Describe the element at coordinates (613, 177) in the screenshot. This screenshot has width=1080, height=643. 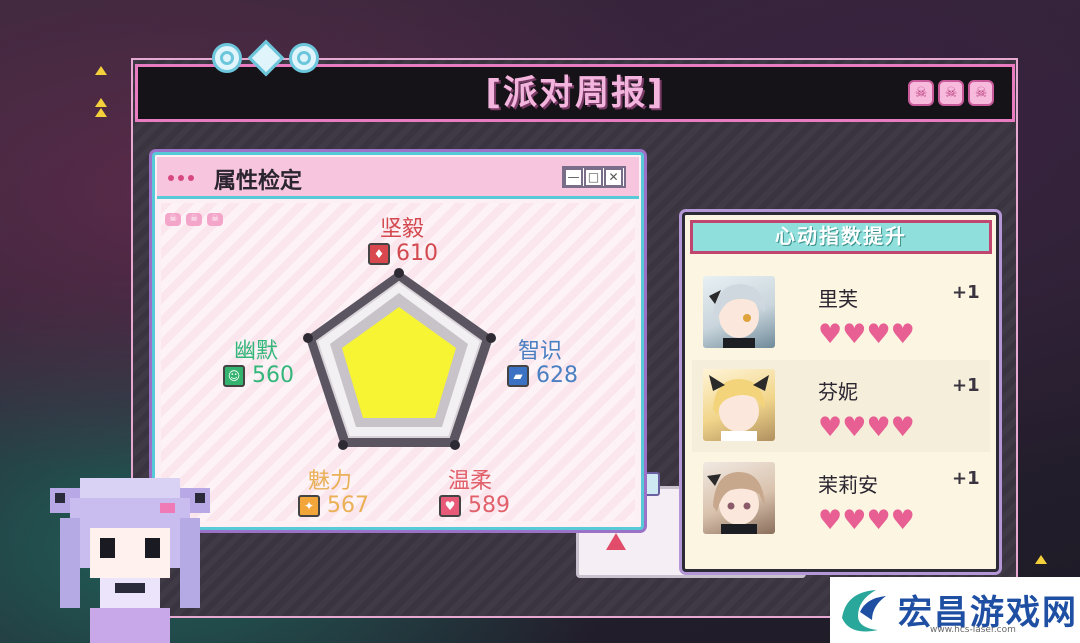
I see `close-button: ✕` at that location.